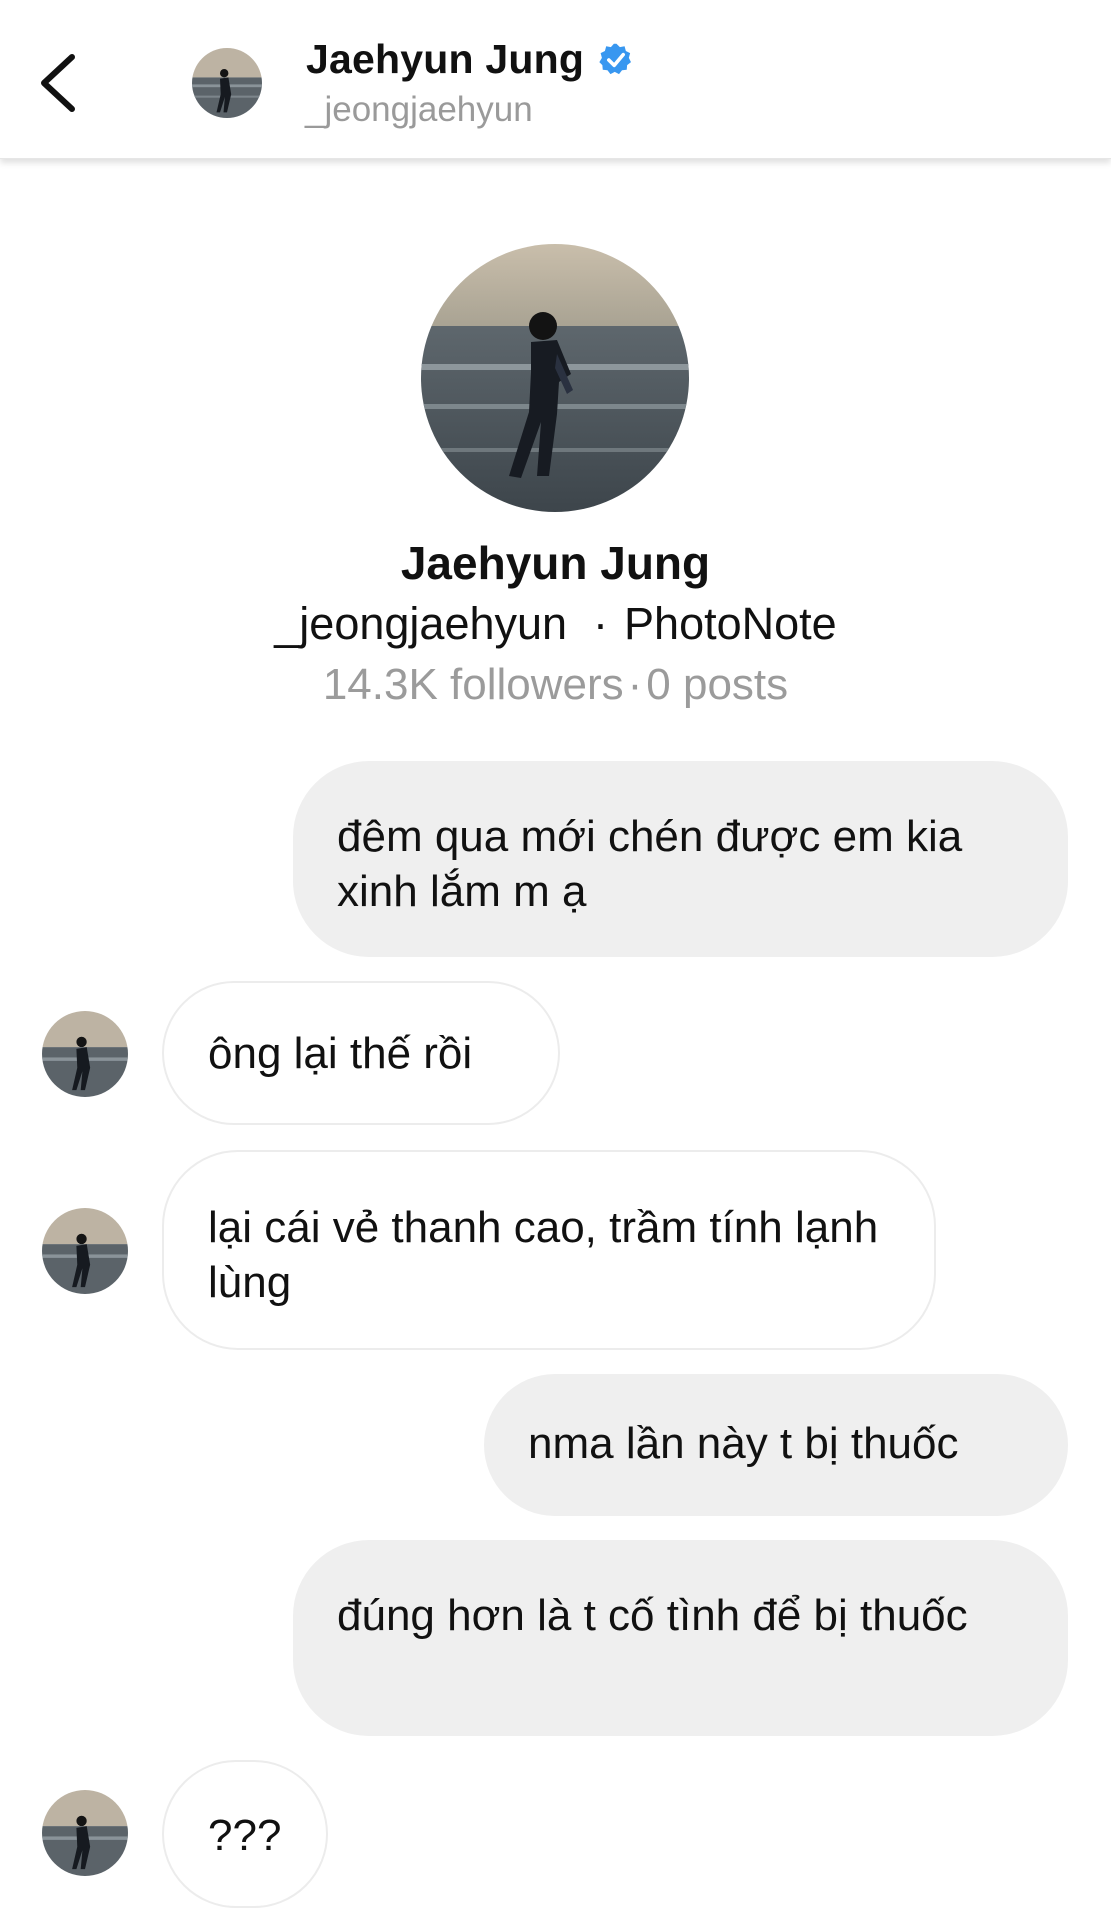  I want to click on message-outgoing: nma lần này t bị thuốc, so click(776, 1445).